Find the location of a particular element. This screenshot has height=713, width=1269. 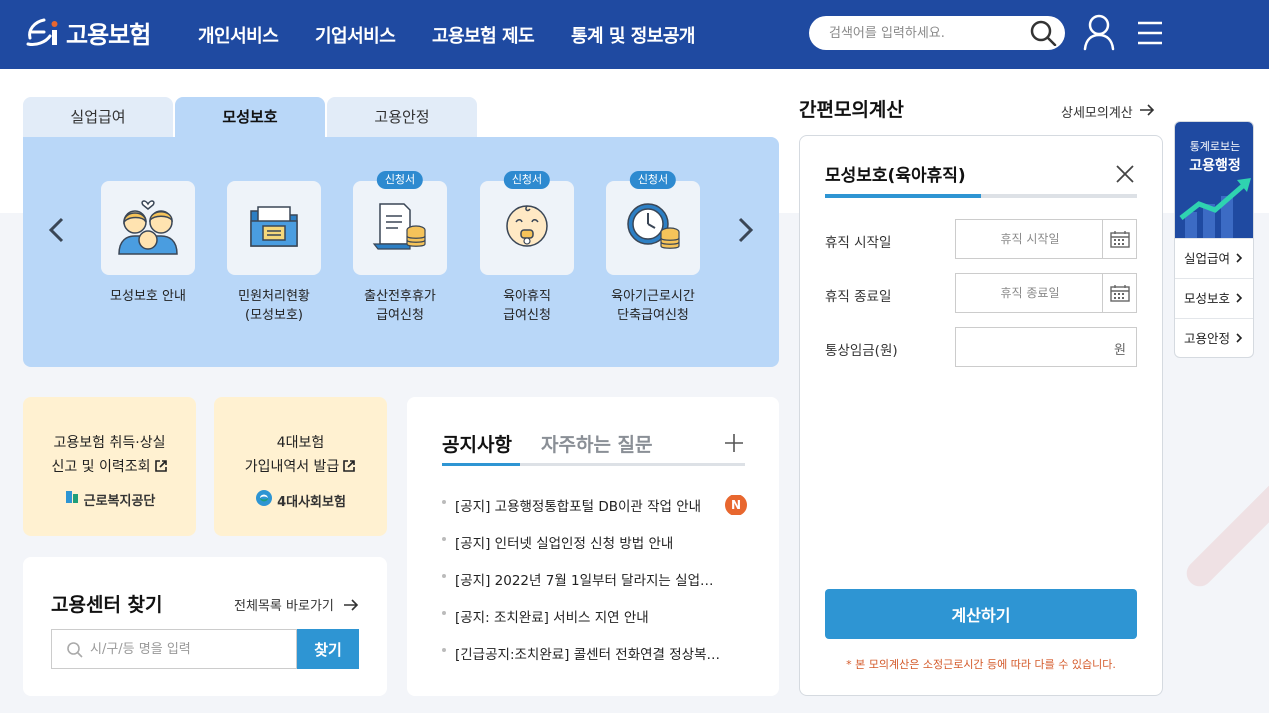

baby-icon is located at coordinates (527, 228).